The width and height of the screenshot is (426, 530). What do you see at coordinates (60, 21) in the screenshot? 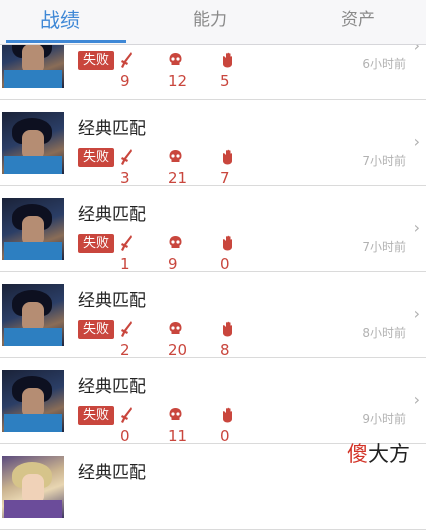
I see `tab-record: 战绩` at bounding box center [60, 21].